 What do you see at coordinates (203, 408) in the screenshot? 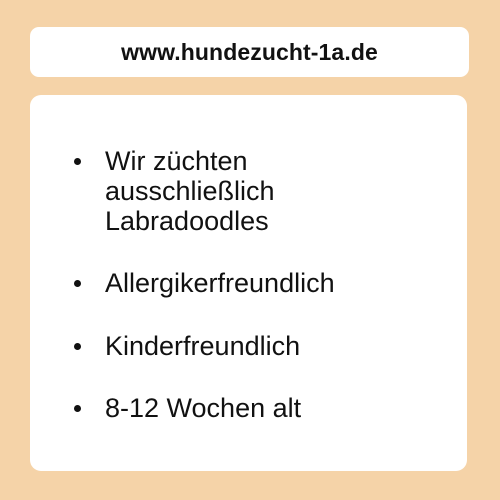
I see `feature-label: 8-12 Wochen alt` at bounding box center [203, 408].